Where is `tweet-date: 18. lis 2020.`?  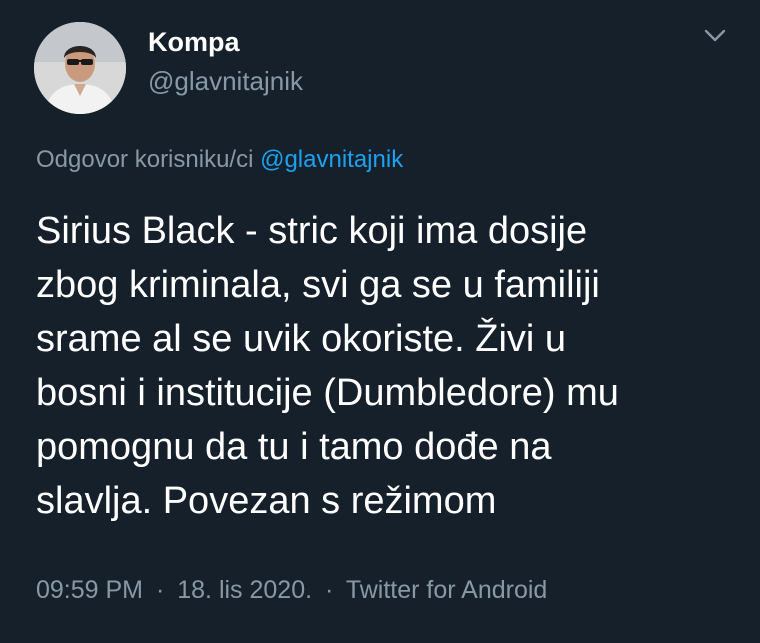
tweet-date: 18. lis 2020. is located at coordinates (244, 590).